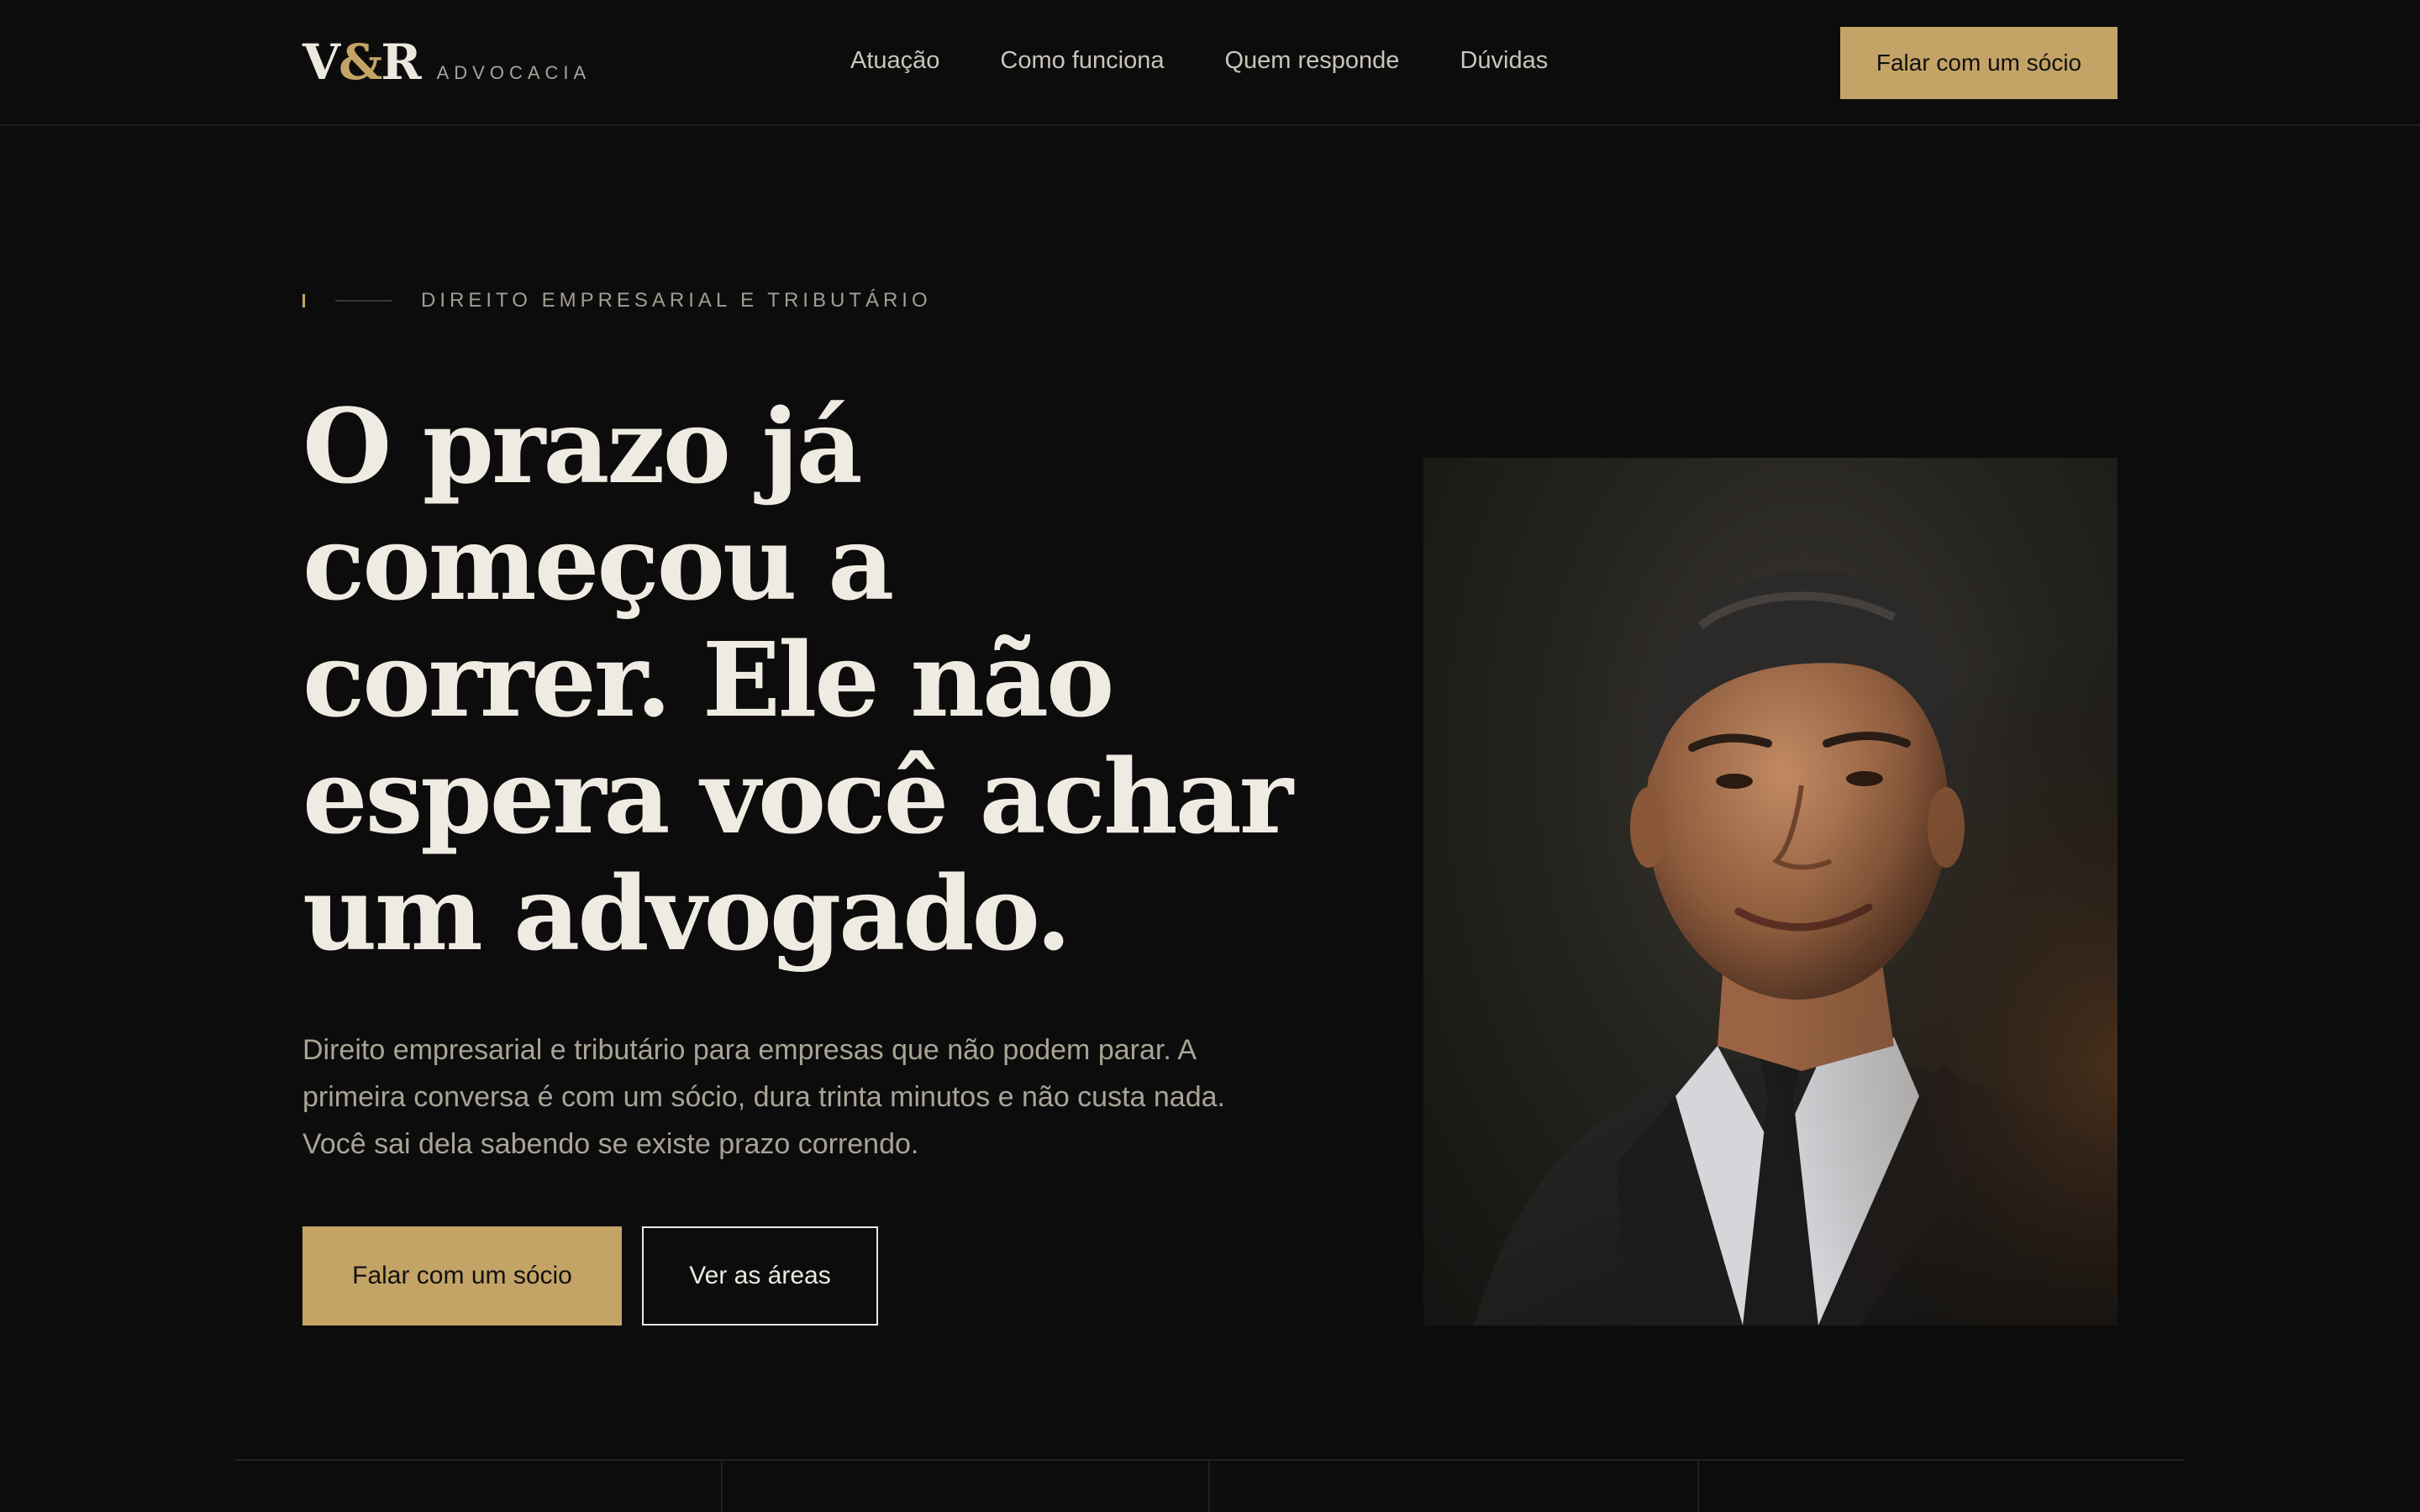 This screenshot has width=2420, height=1512. I want to click on headline-line: um advogado., so click(687, 913).